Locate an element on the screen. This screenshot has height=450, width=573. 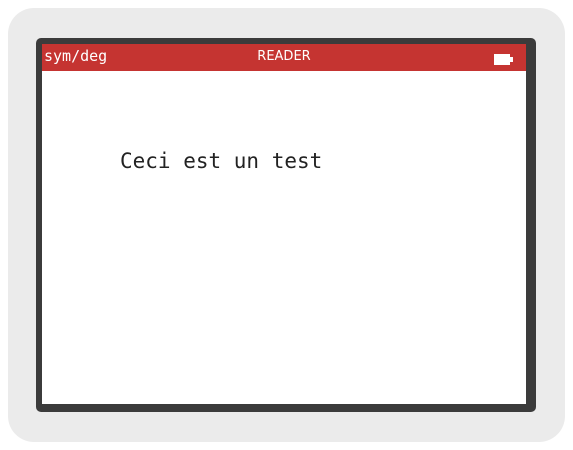
app-title: READER is located at coordinates (284, 56).